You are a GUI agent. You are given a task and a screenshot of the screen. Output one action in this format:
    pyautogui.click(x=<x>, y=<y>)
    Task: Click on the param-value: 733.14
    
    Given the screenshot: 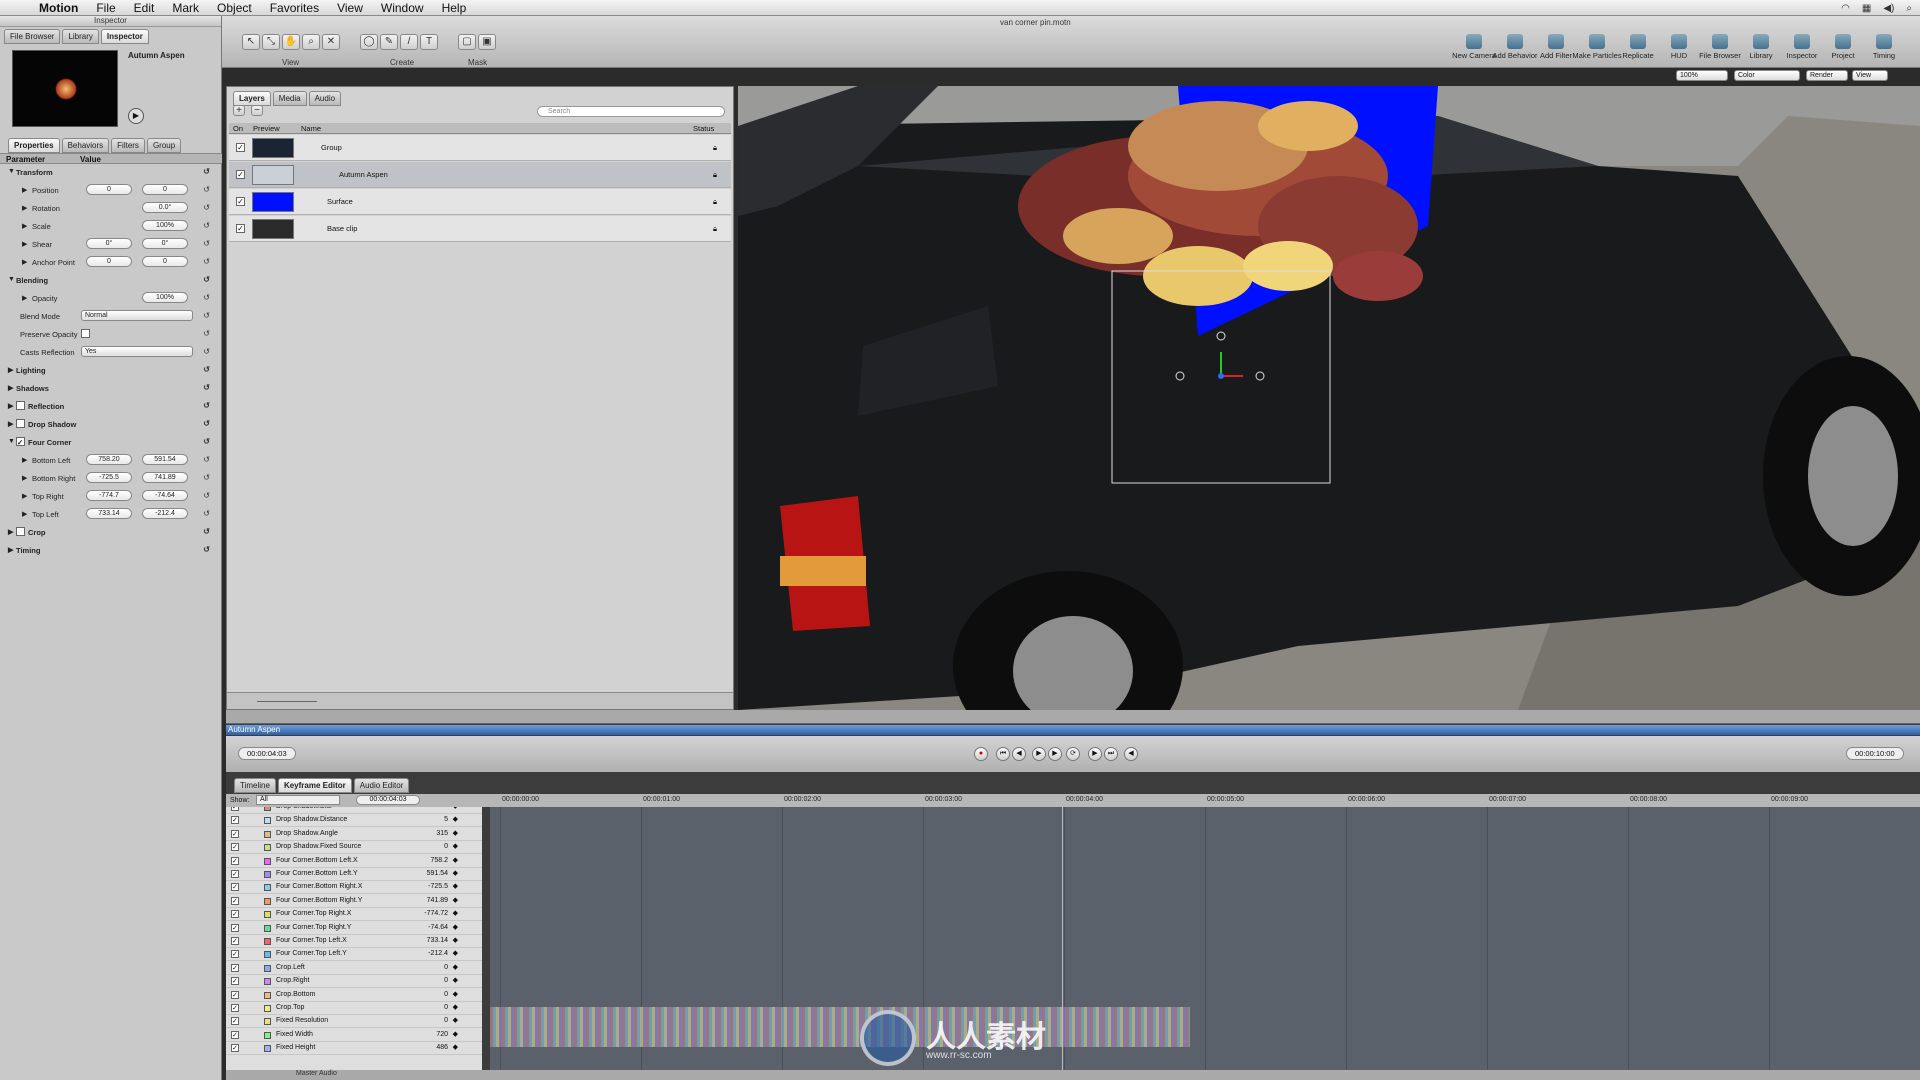 What is the action you would take?
    pyautogui.click(x=437, y=940)
    